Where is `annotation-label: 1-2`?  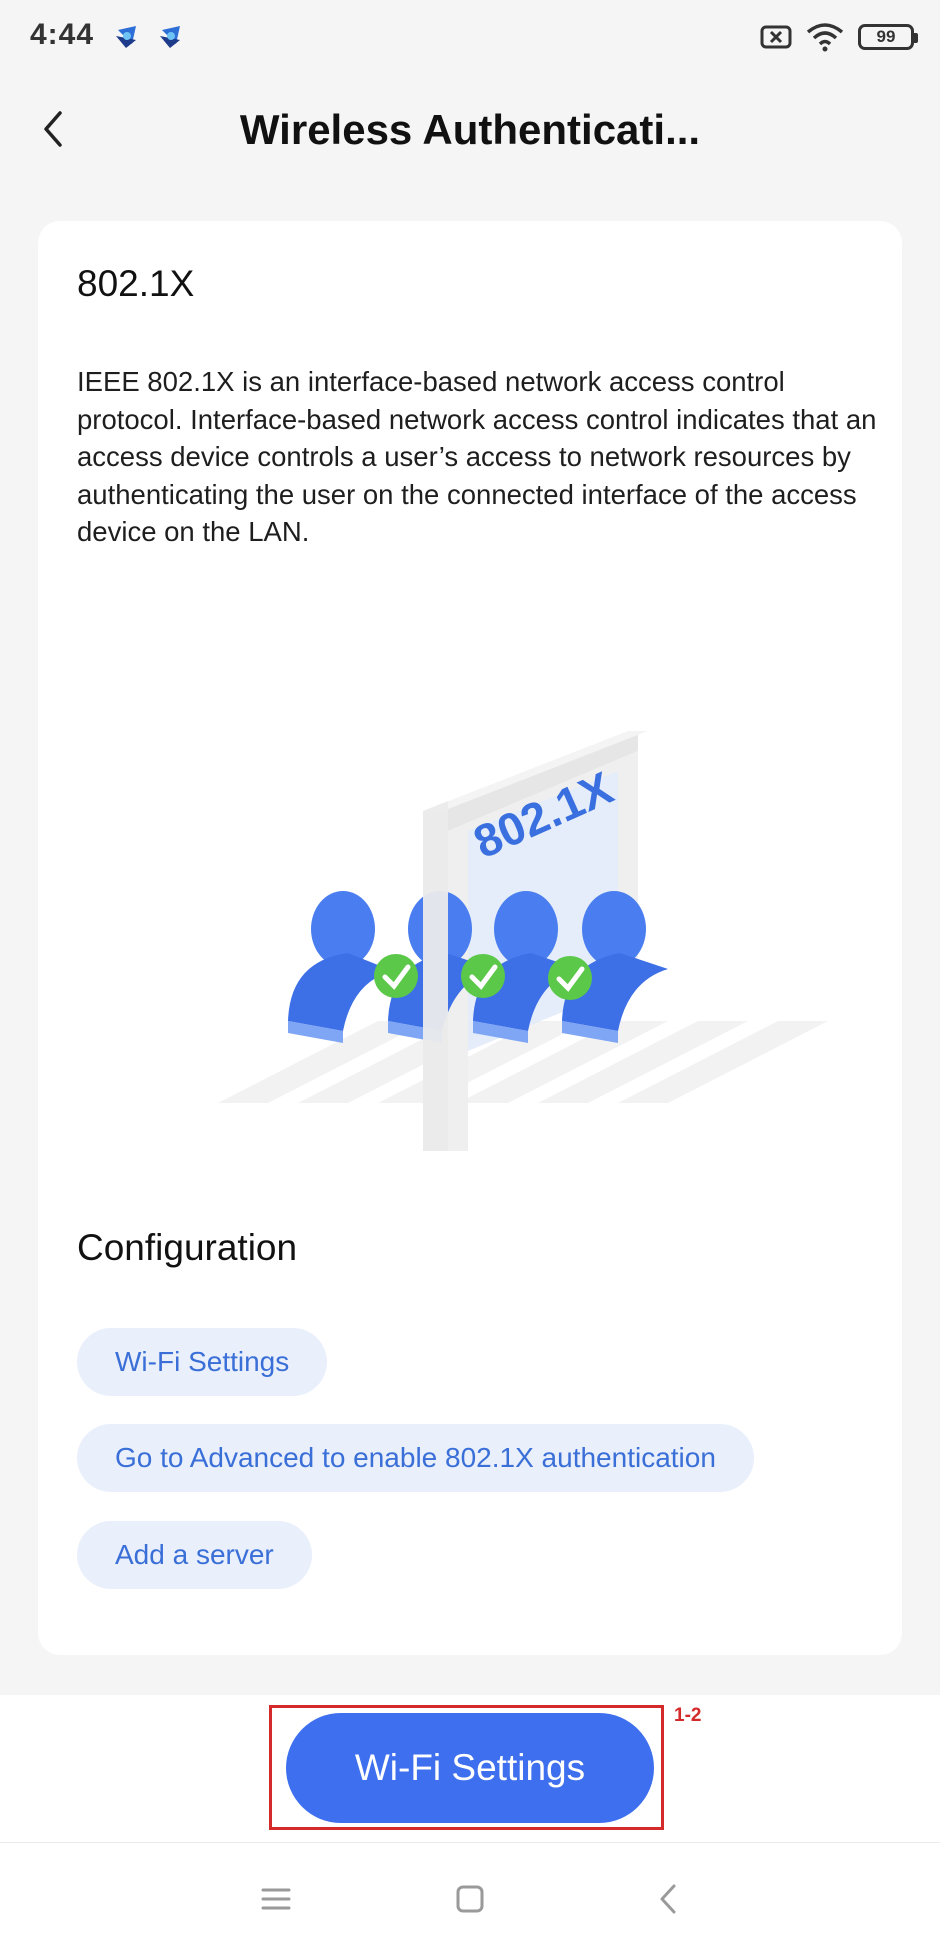 annotation-label: 1-2 is located at coordinates (688, 1715).